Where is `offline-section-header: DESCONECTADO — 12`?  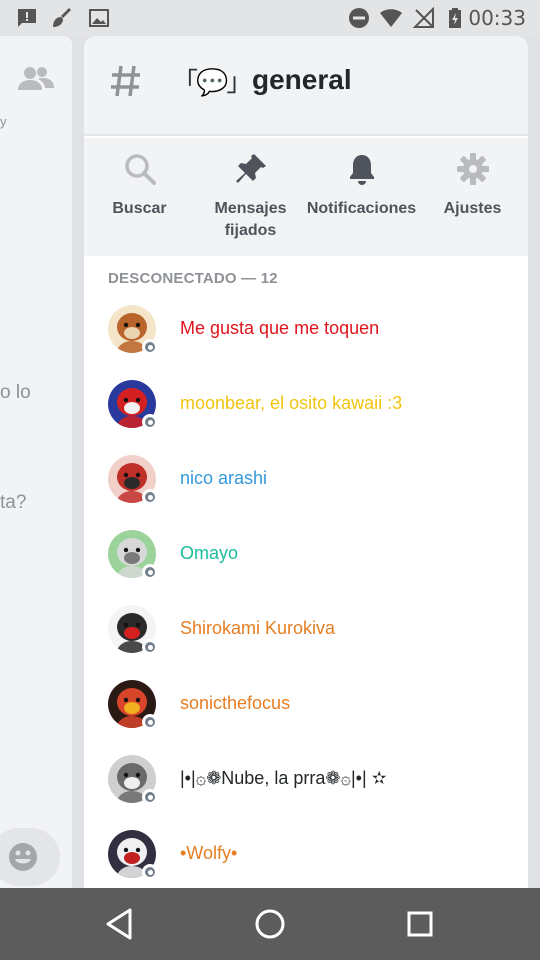
offline-section-header: DESCONECTADO — 12 is located at coordinates (193, 278).